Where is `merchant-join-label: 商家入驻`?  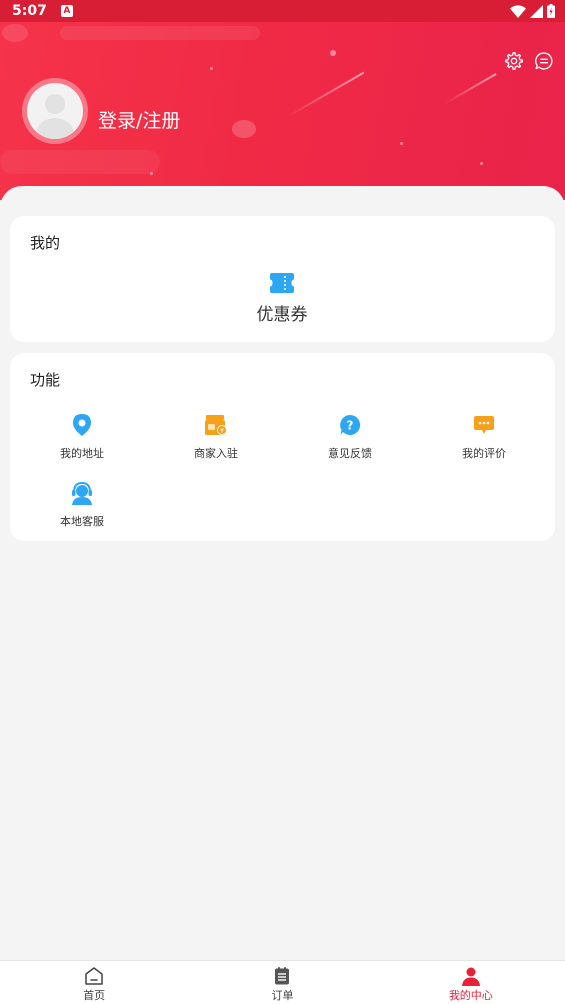
merchant-join-label: 商家入驻 is located at coordinates (216, 453).